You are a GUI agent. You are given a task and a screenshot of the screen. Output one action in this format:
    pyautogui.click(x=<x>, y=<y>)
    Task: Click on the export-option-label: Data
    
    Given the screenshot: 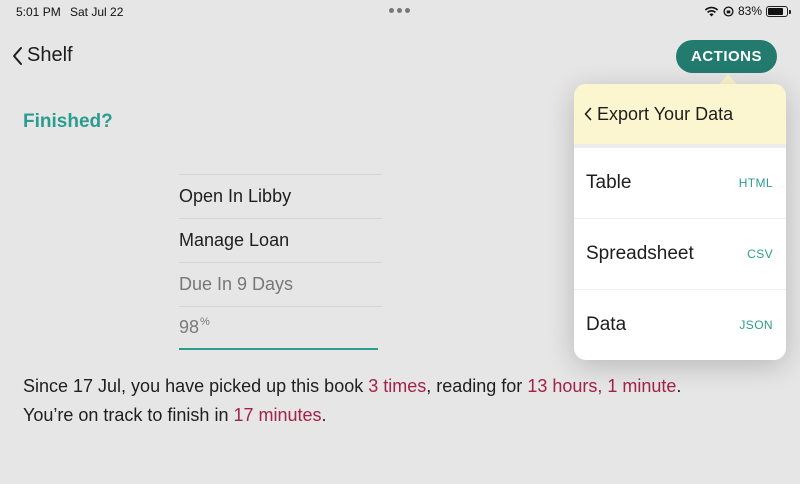 What is the action you would take?
    pyautogui.click(x=606, y=324)
    